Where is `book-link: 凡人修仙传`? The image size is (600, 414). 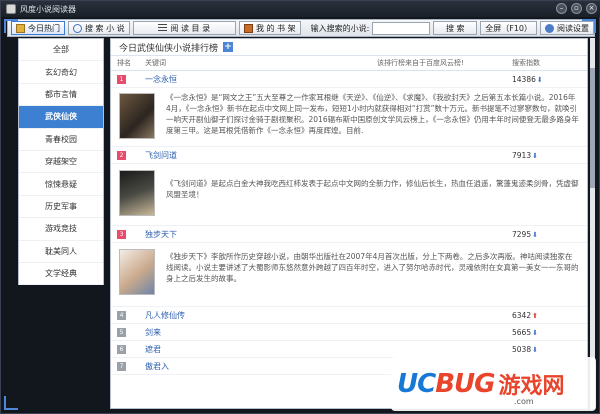
book-link: 凡人修仙传 is located at coordinates (165, 315).